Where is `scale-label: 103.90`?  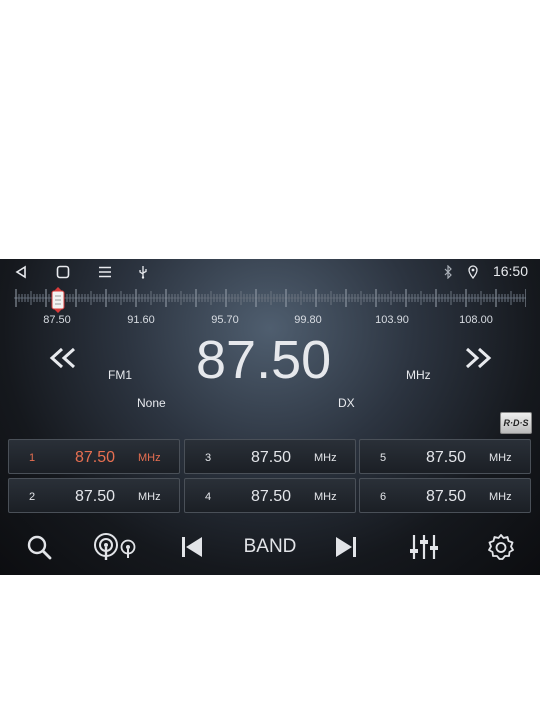 scale-label: 103.90 is located at coordinates (392, 320).